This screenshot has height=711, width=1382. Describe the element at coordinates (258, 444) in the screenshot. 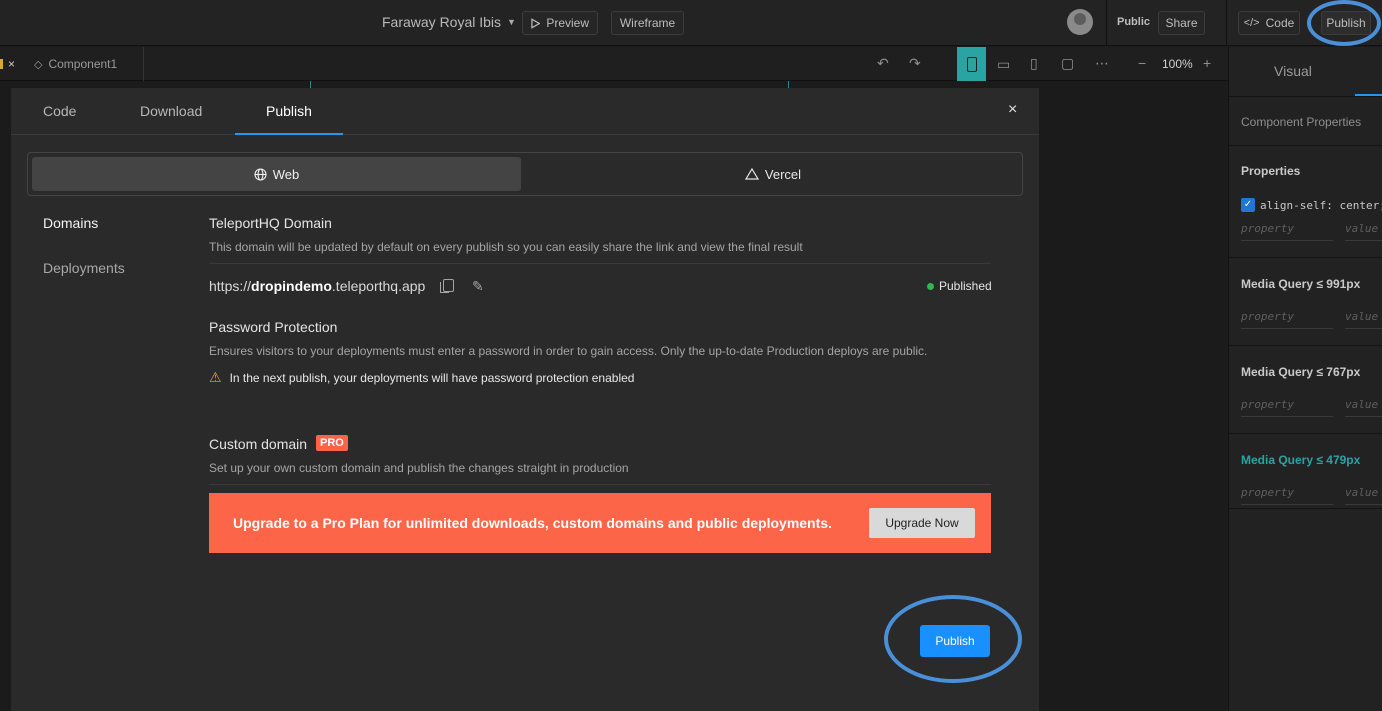

I see `custom-domain-title: Custom domain` at that location.